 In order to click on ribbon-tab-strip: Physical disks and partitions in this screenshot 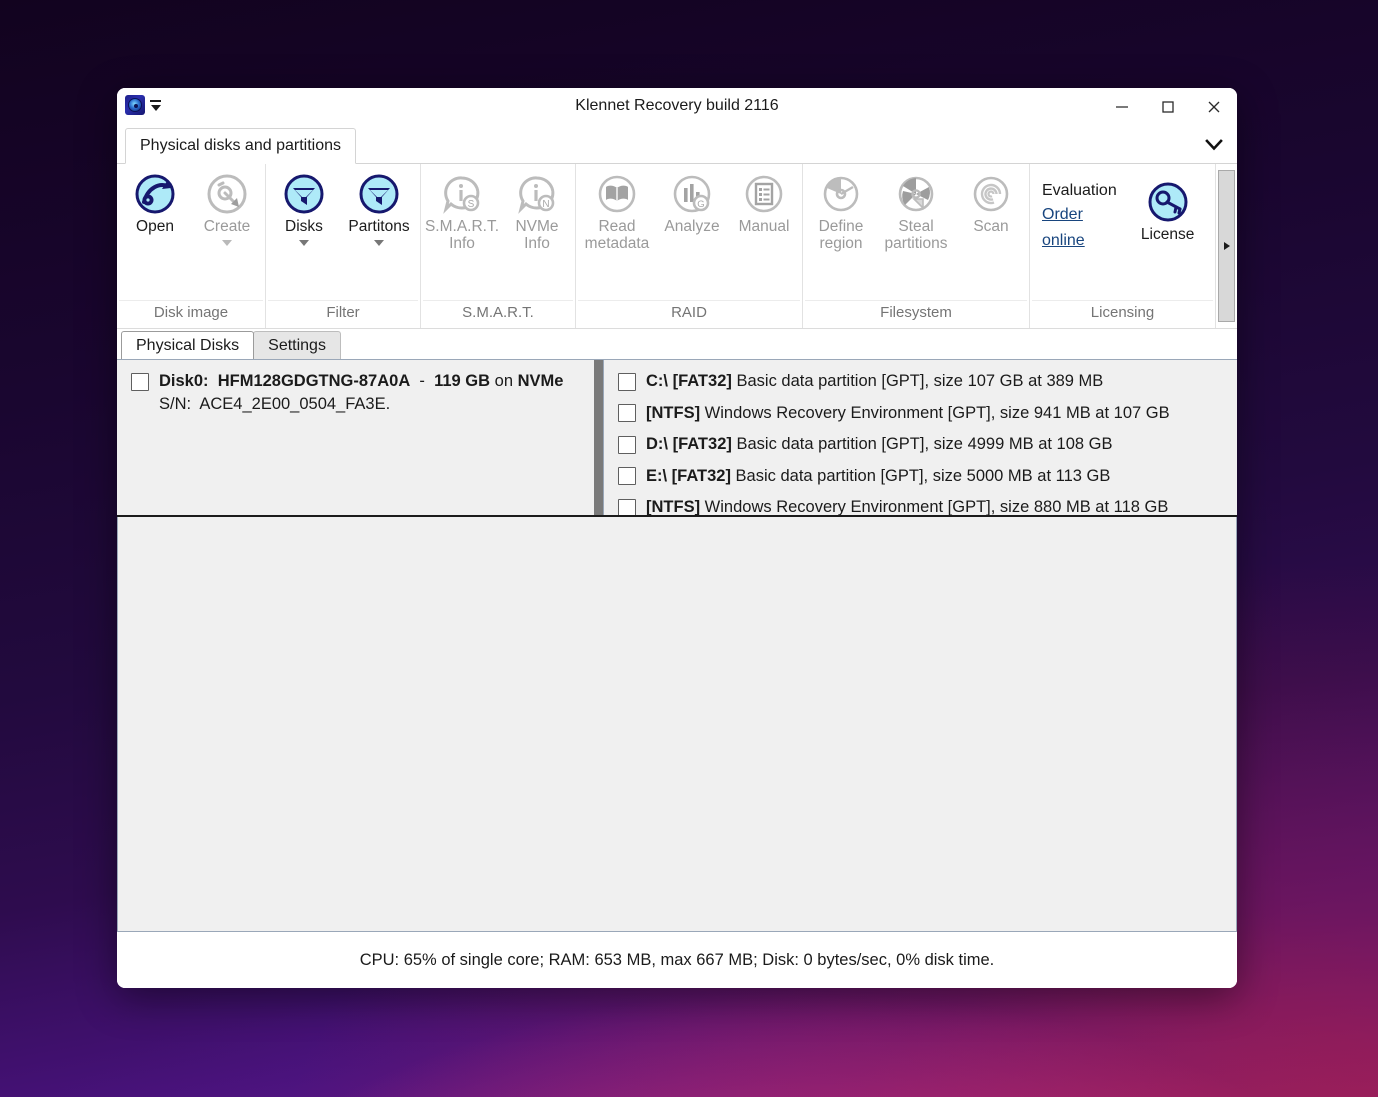, I will do `click(677, 145)`.